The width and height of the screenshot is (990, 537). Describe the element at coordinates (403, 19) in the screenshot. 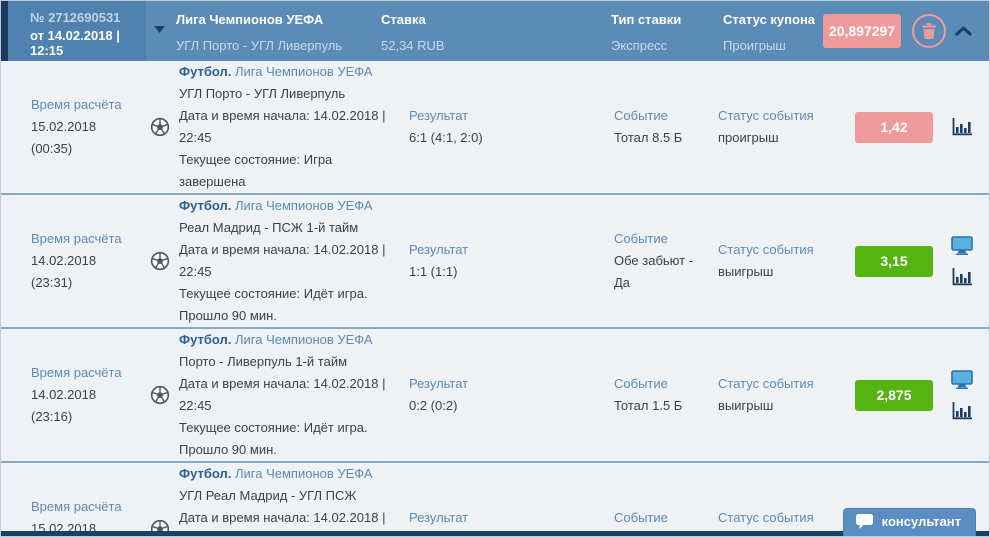

I see `coupon-stake-label: Ставка` at that location.